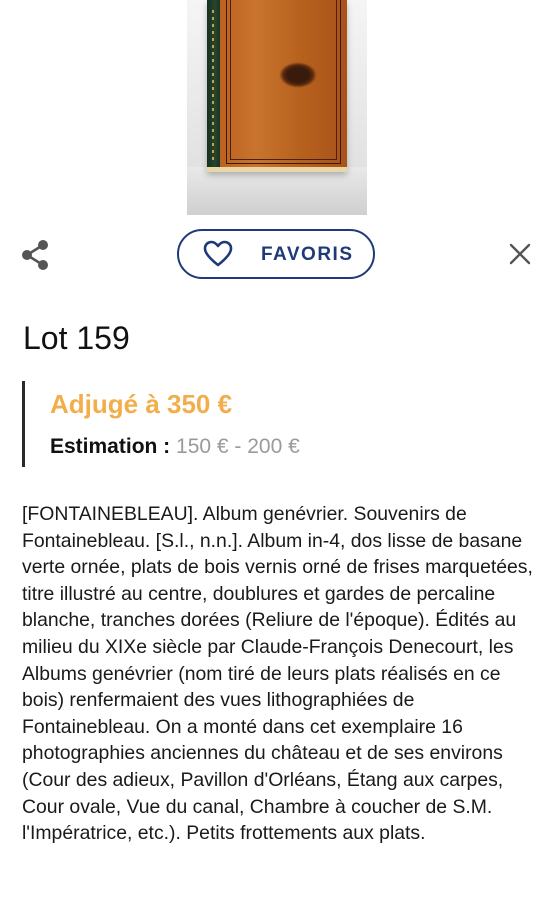 The width and height of the screenshot is (554, 903). Describe the element at coordinates (110, 446) in the screenshot. I see `estimation-label: Estimation :` at that location.